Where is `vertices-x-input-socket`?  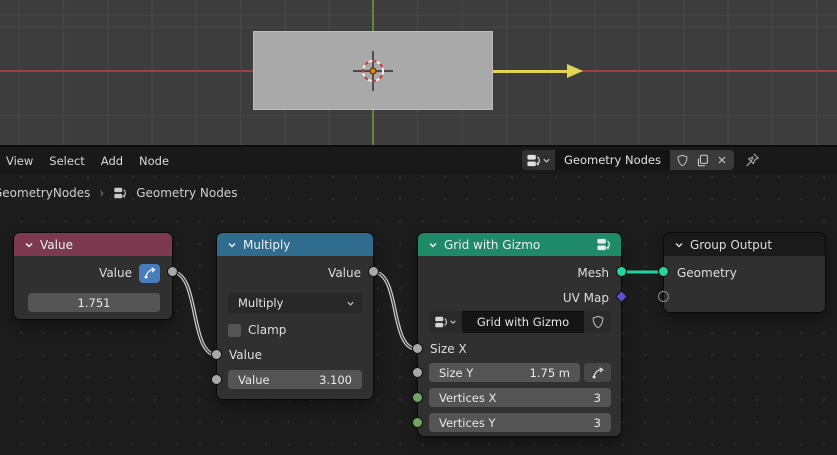 vertices-x-input-socket is located at coordinates (417, 397).